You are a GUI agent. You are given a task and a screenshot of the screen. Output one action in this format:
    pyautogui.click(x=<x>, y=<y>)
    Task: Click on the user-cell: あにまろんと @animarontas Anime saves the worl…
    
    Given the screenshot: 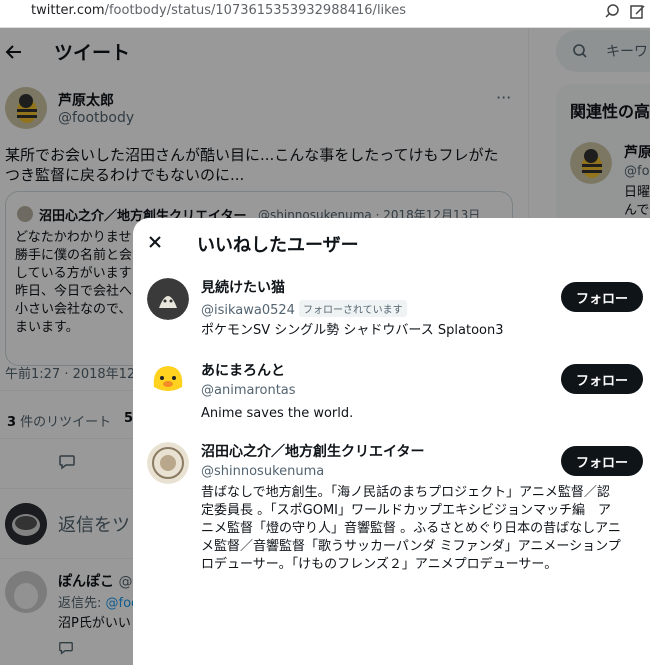 What is the action you would take?
    pyautogui.click(x=391, y=390)
    